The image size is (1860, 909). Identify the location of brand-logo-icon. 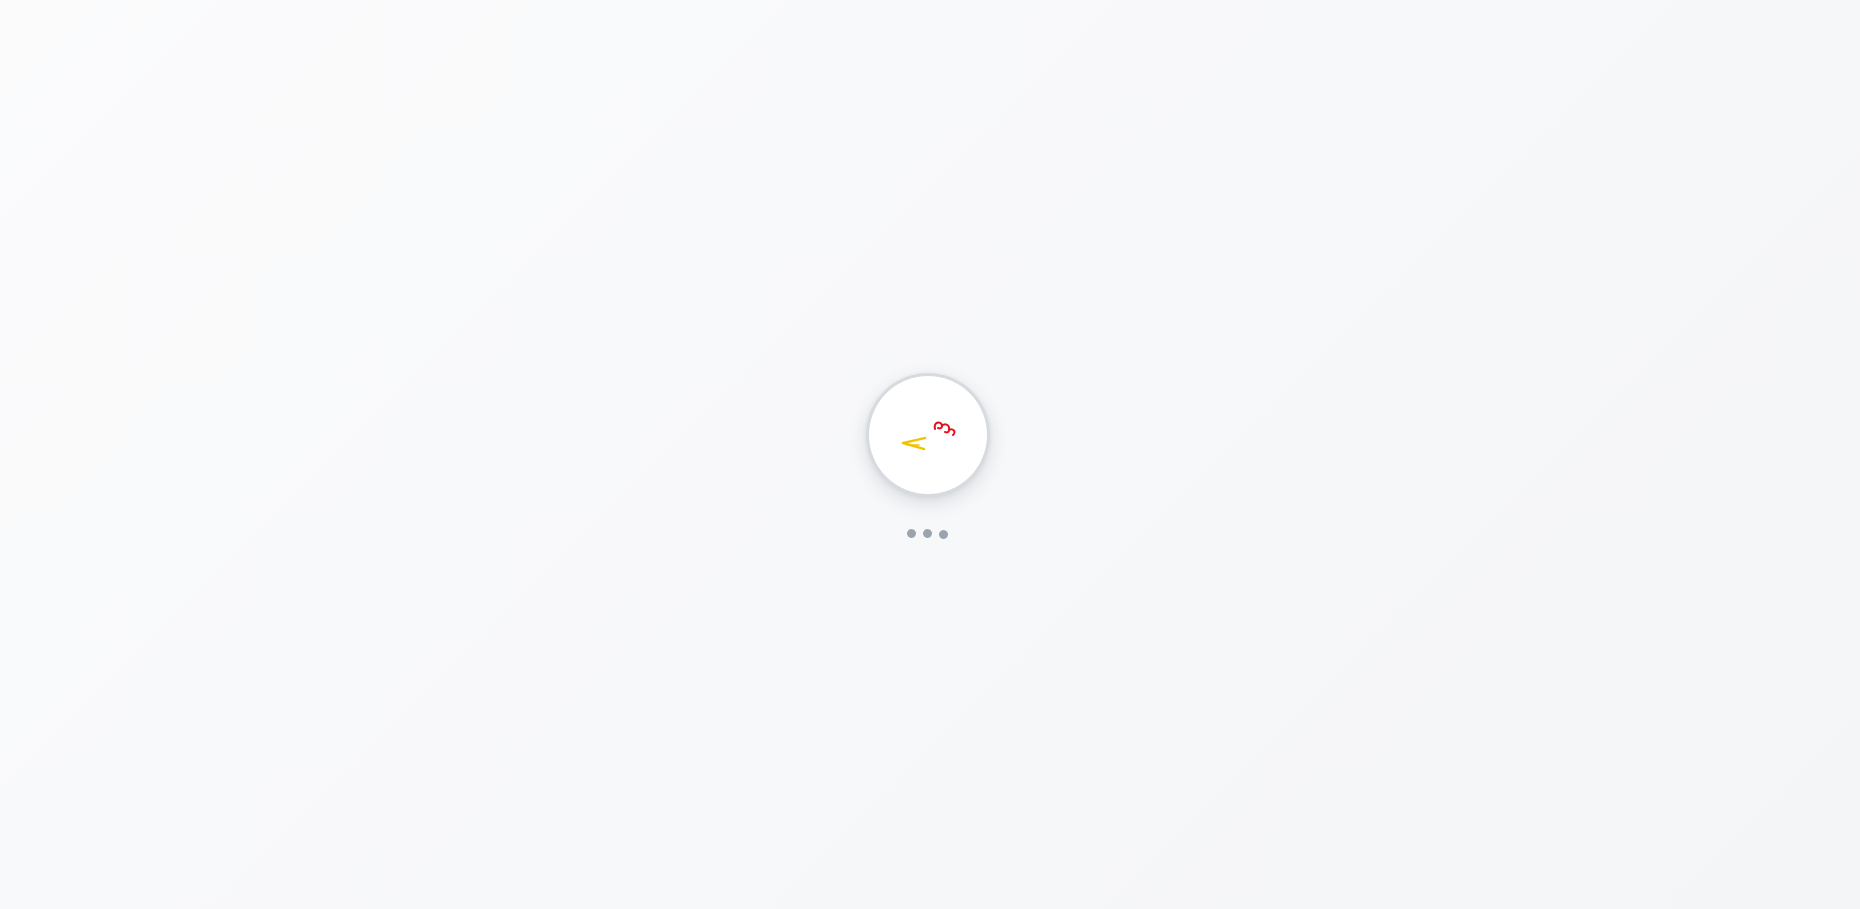
(928, 436).